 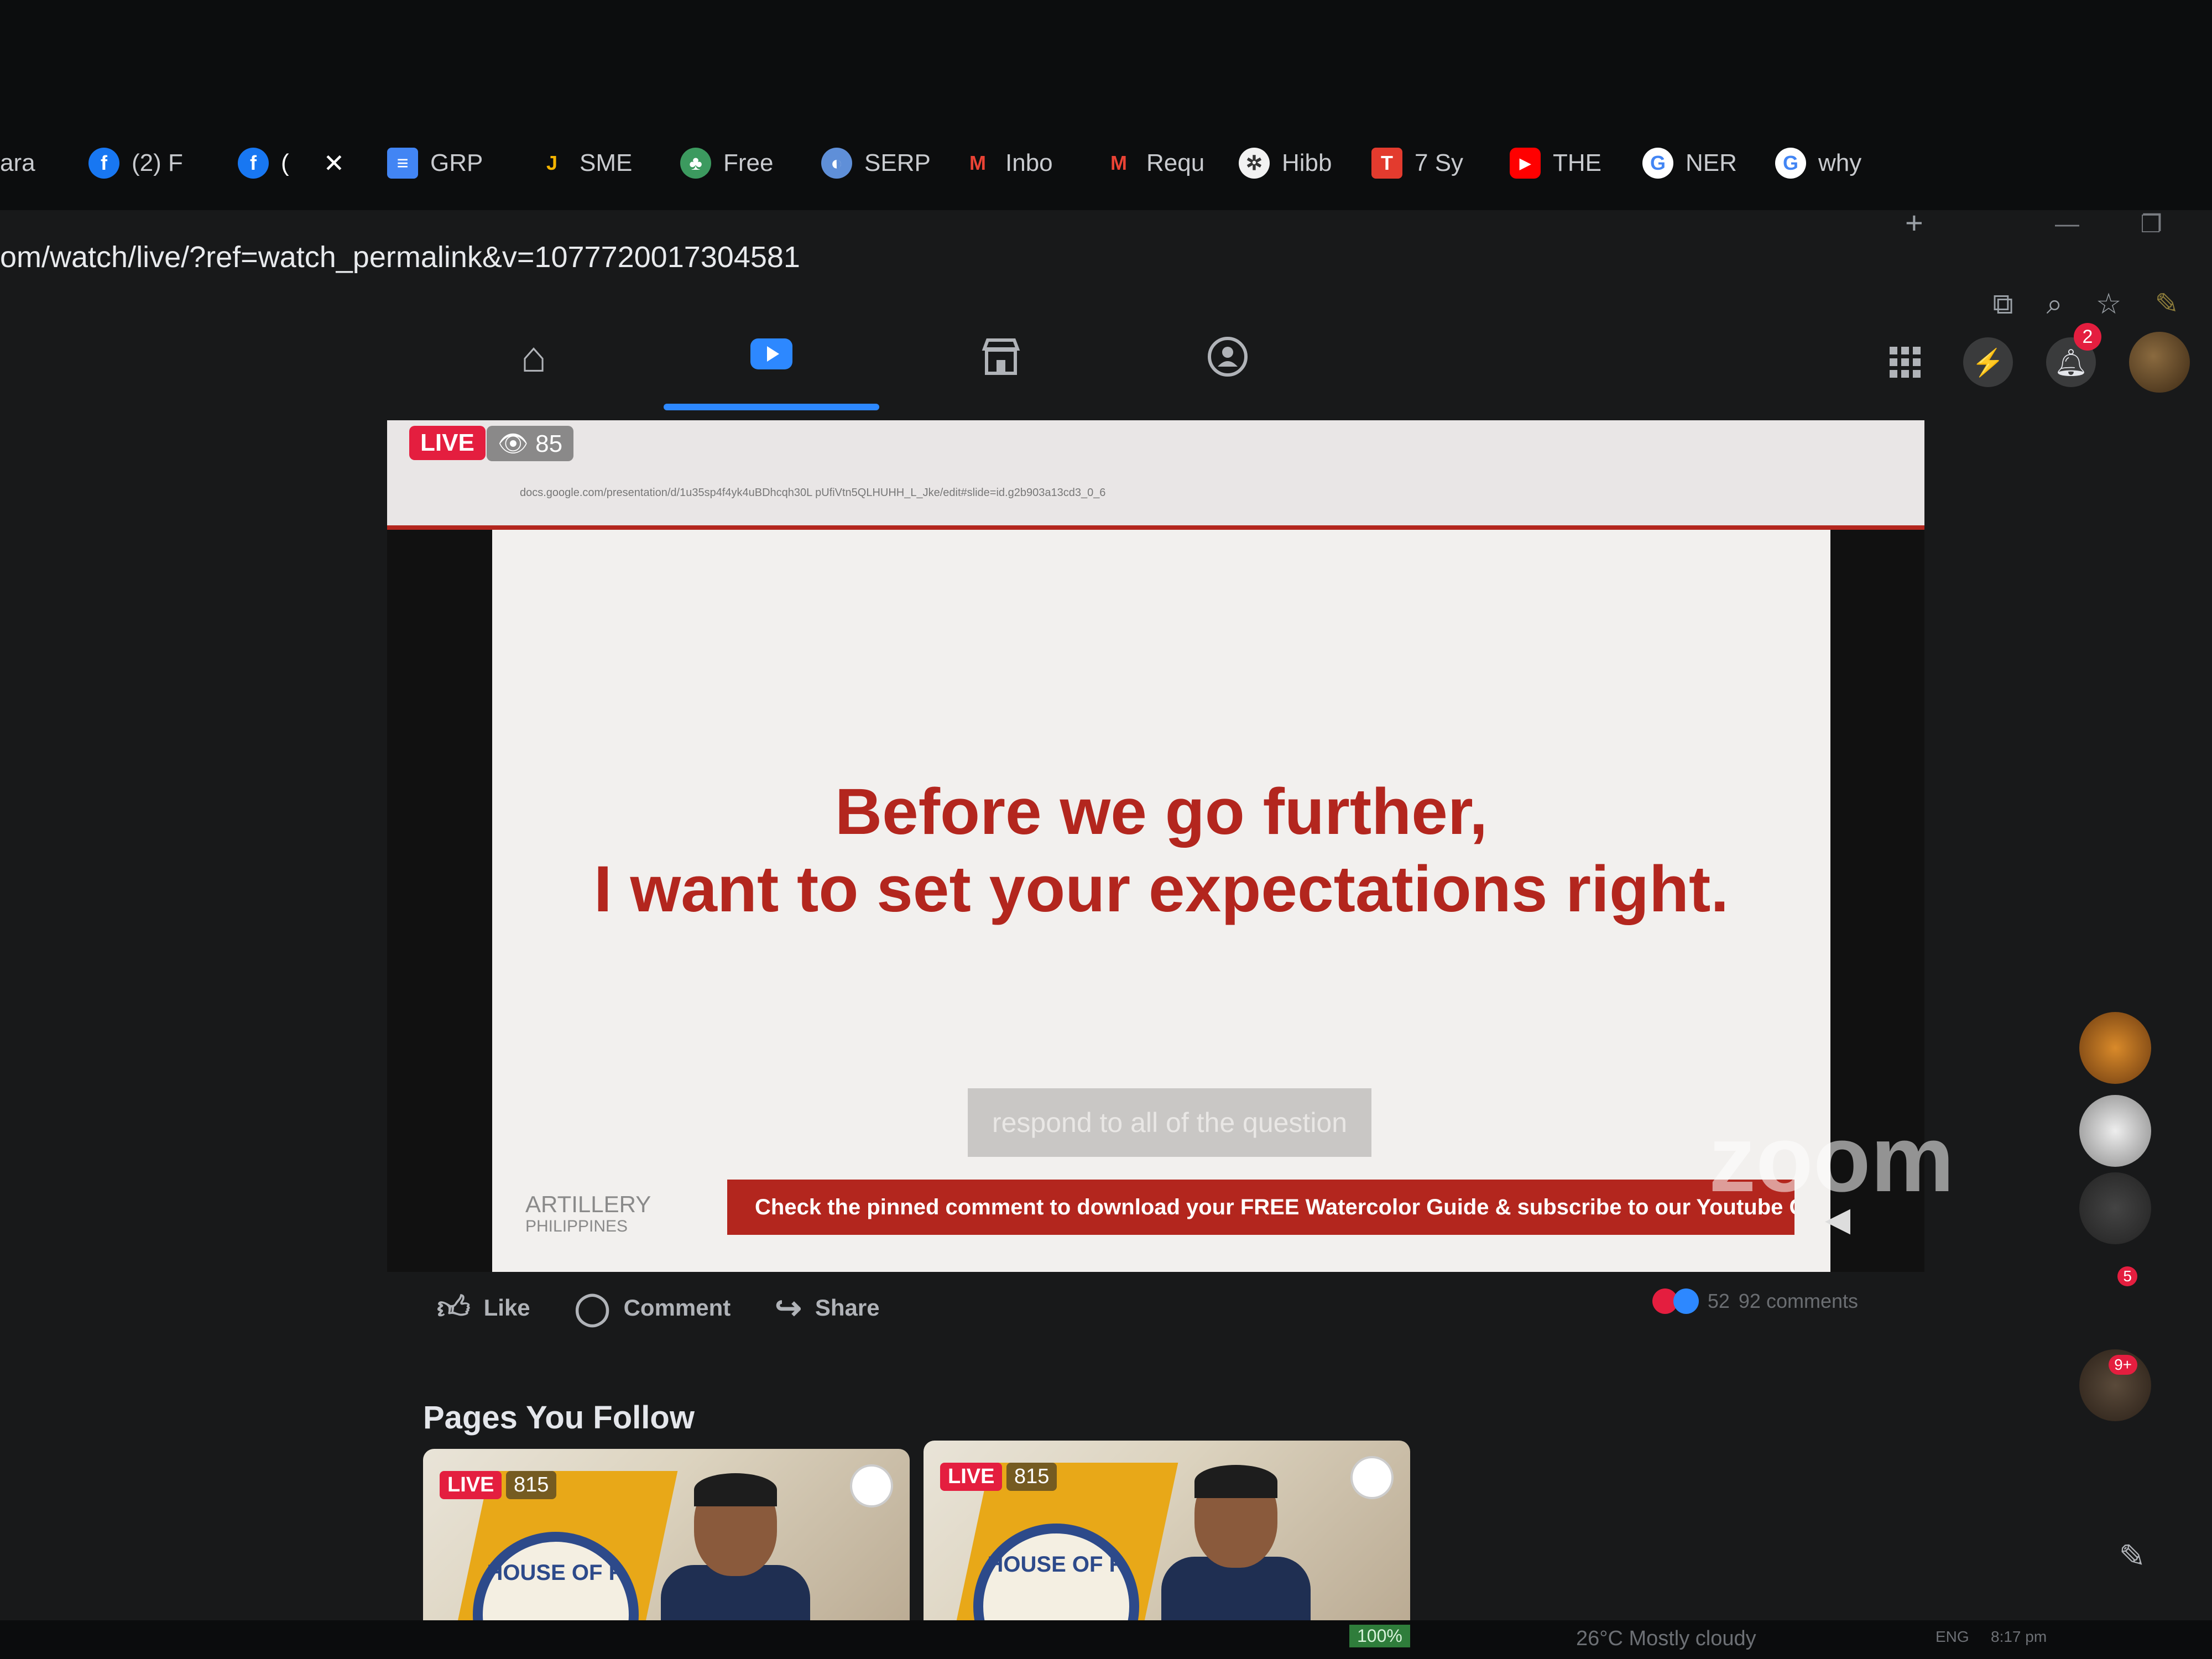 I want to click on os-taskbar: 100% 26°C Mostly cloudy ENG 8:17 pm, so click(x=1106, y=1640).